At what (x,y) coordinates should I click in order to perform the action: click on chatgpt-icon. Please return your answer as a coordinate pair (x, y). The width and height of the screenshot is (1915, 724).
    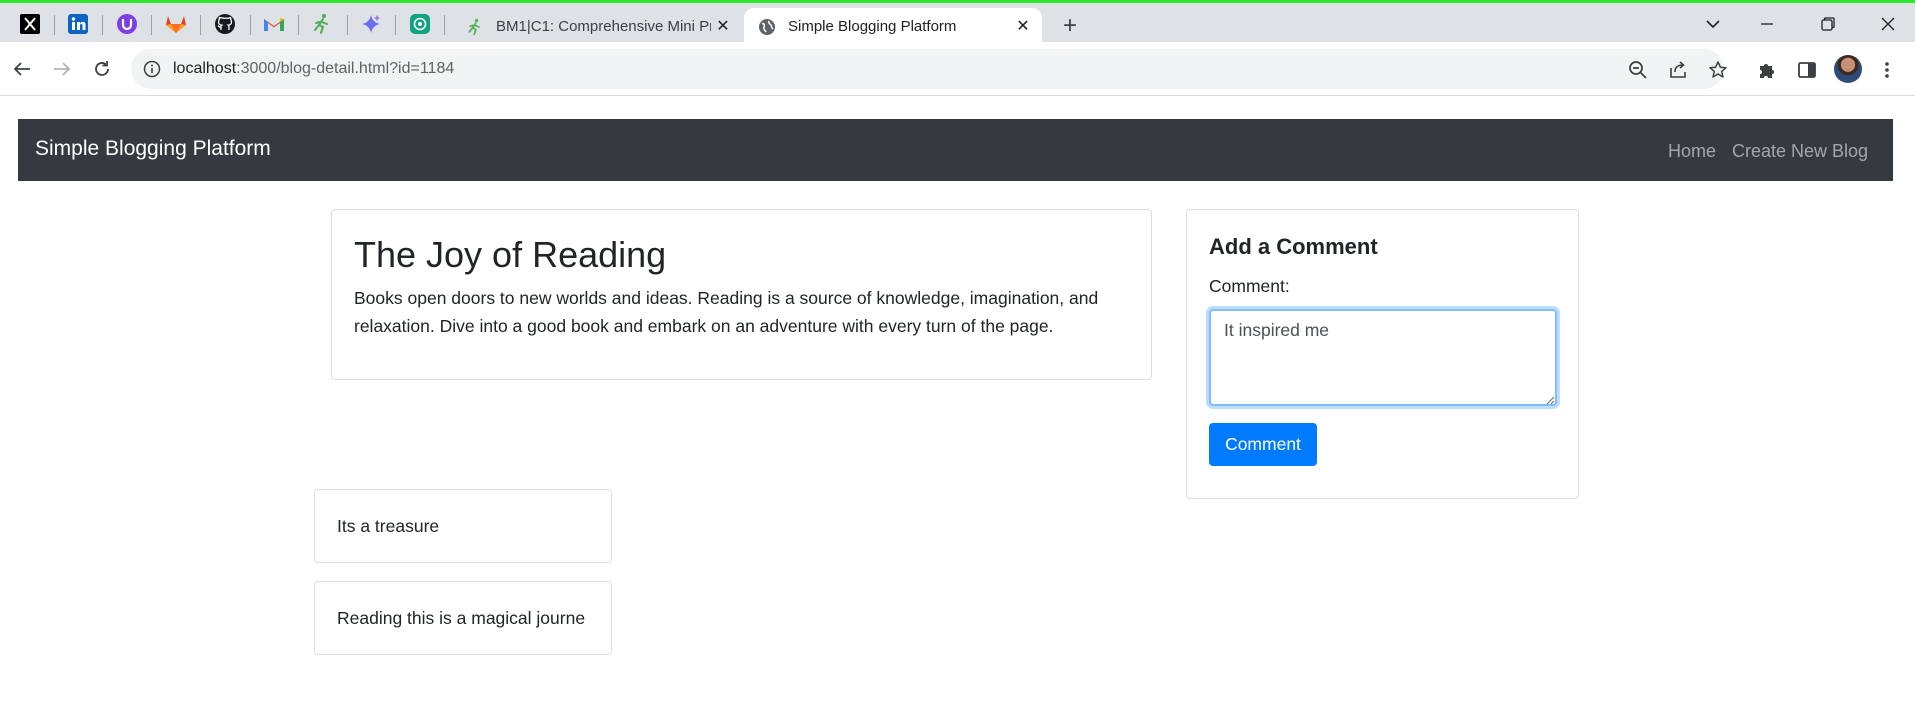
    Looking at the image, I should click on (420, 24).